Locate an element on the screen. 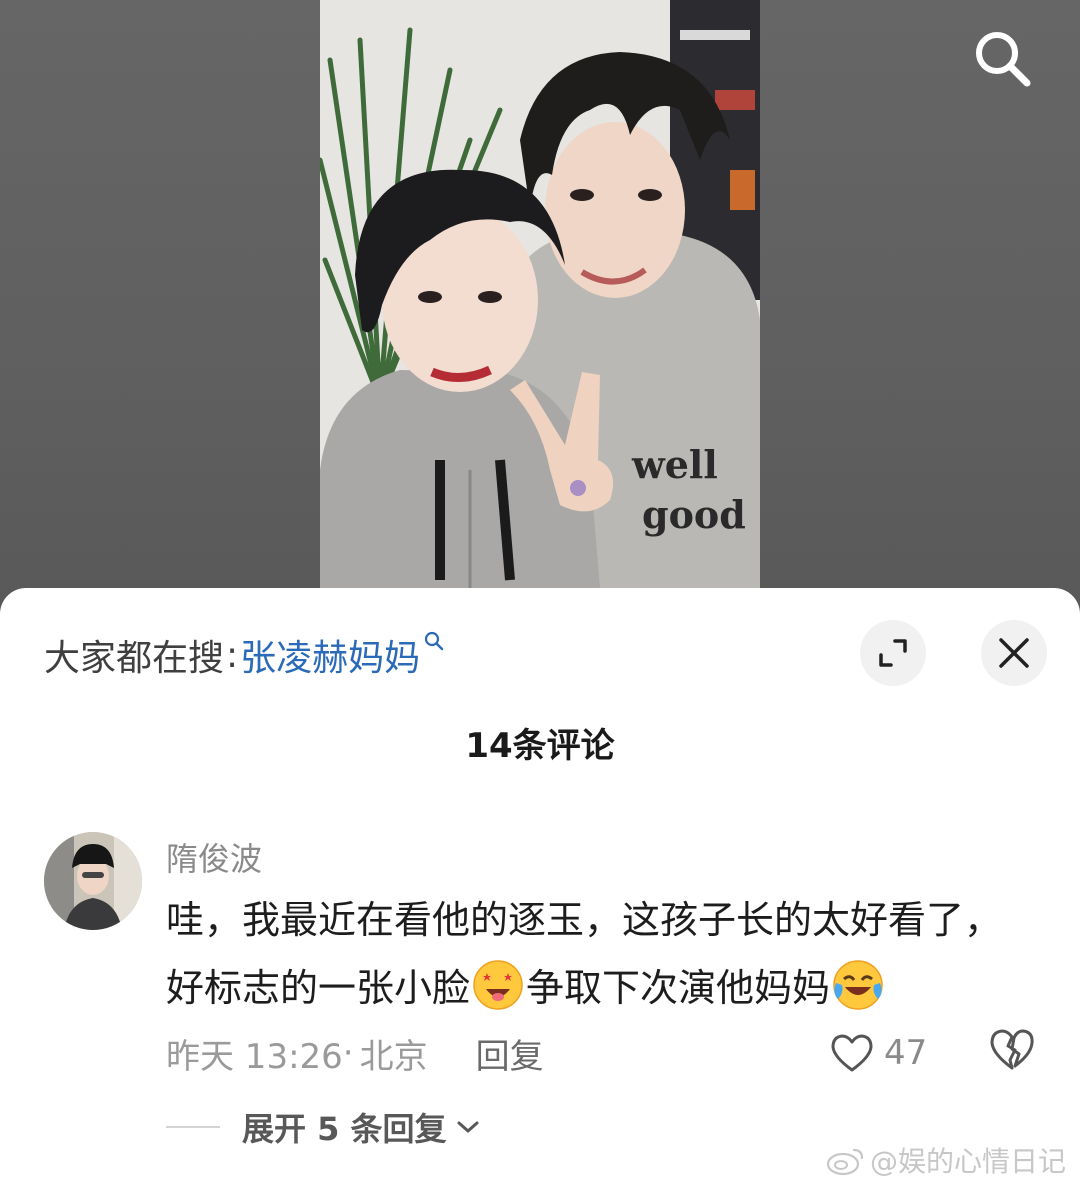 The width and height of the screenshot is (1080, 1186). hot-search-keyword: 张凌赫妈妈 is located at coordinates (330, 655).